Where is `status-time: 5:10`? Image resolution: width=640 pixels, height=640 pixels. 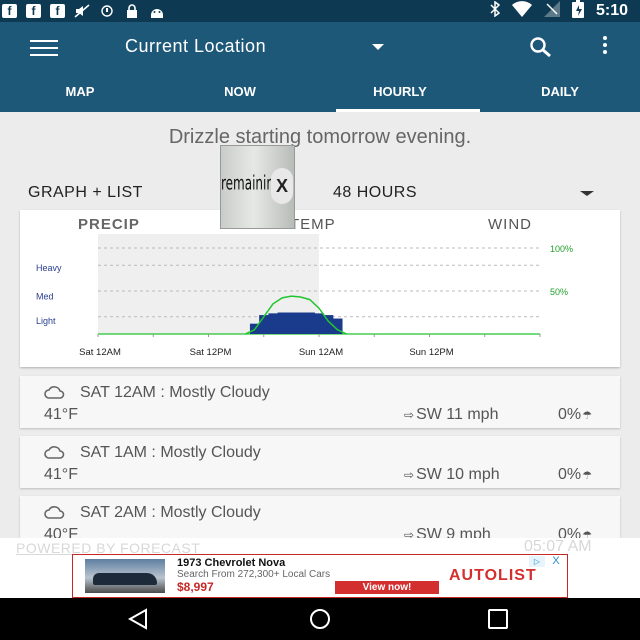 status-time: 5:10 is located at coordinates (611, 10).